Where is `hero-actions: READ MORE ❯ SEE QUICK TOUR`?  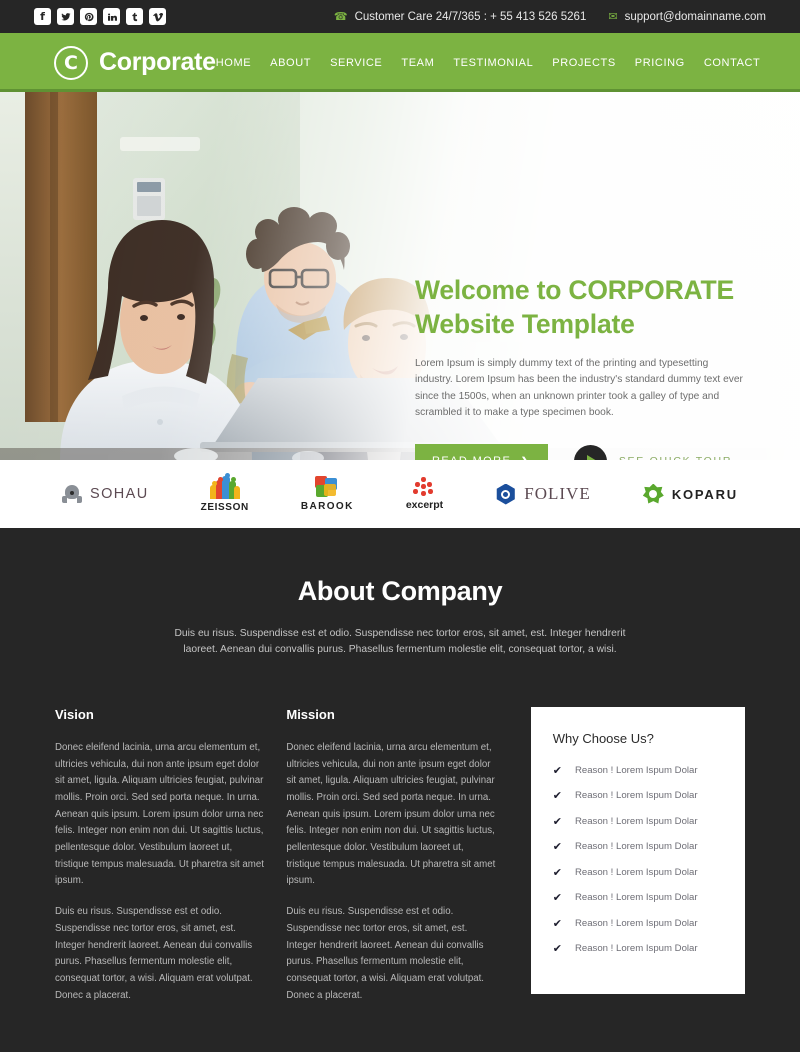 hero-actions: READ MORE ❯ SEE QUICK TOUR is located at coordinates (580, 451).